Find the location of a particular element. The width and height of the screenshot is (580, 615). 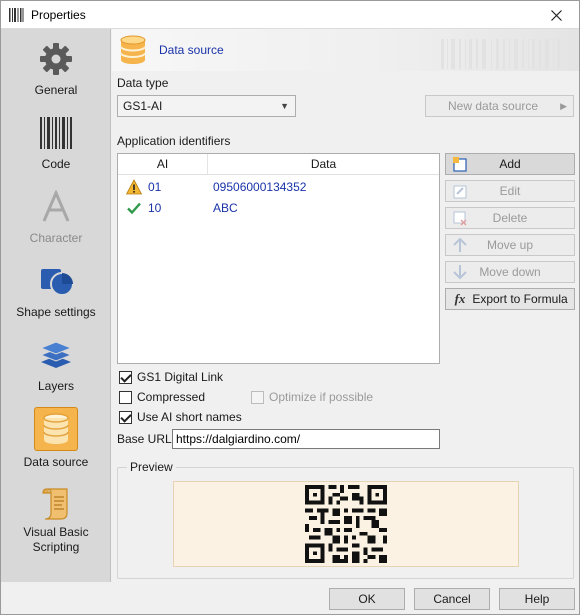

sidebar-item-visual-basic-scripting: Visual Basic Scripting is located at coordinates (56, 518).